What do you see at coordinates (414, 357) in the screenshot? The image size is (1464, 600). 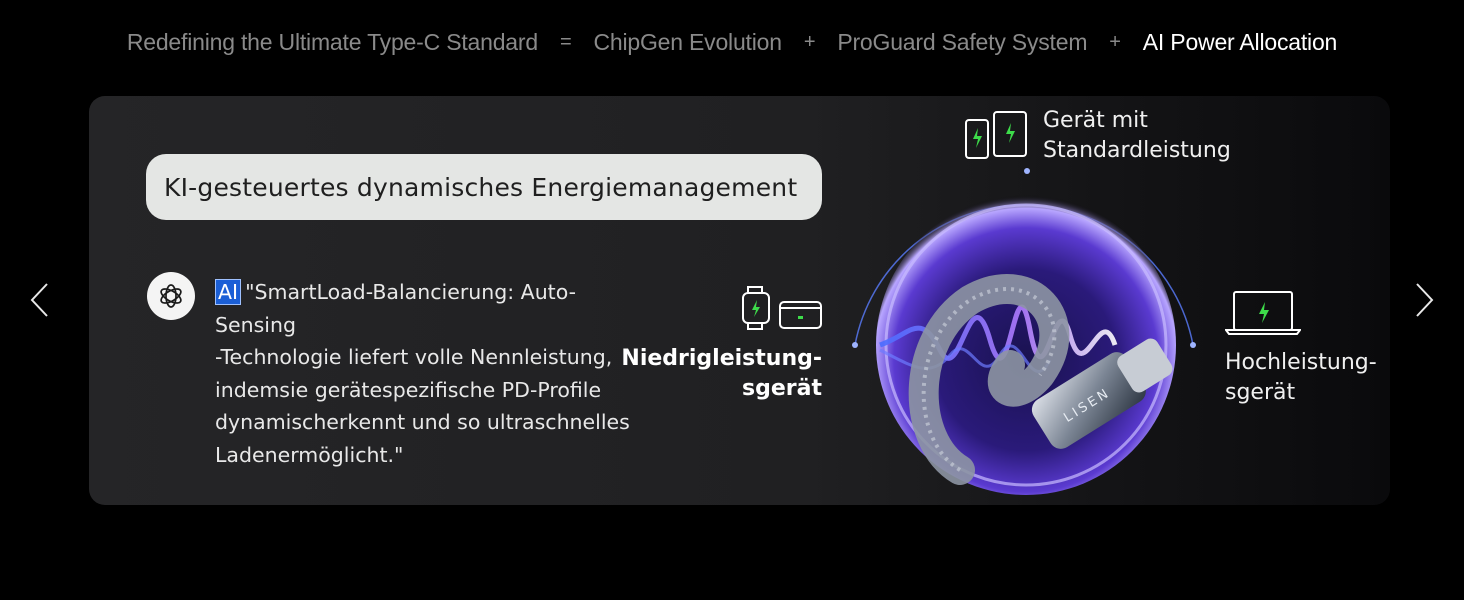 I see `quote-line: -Technologie liefert volle Nennleistung,` at bounding box center [414, 357].